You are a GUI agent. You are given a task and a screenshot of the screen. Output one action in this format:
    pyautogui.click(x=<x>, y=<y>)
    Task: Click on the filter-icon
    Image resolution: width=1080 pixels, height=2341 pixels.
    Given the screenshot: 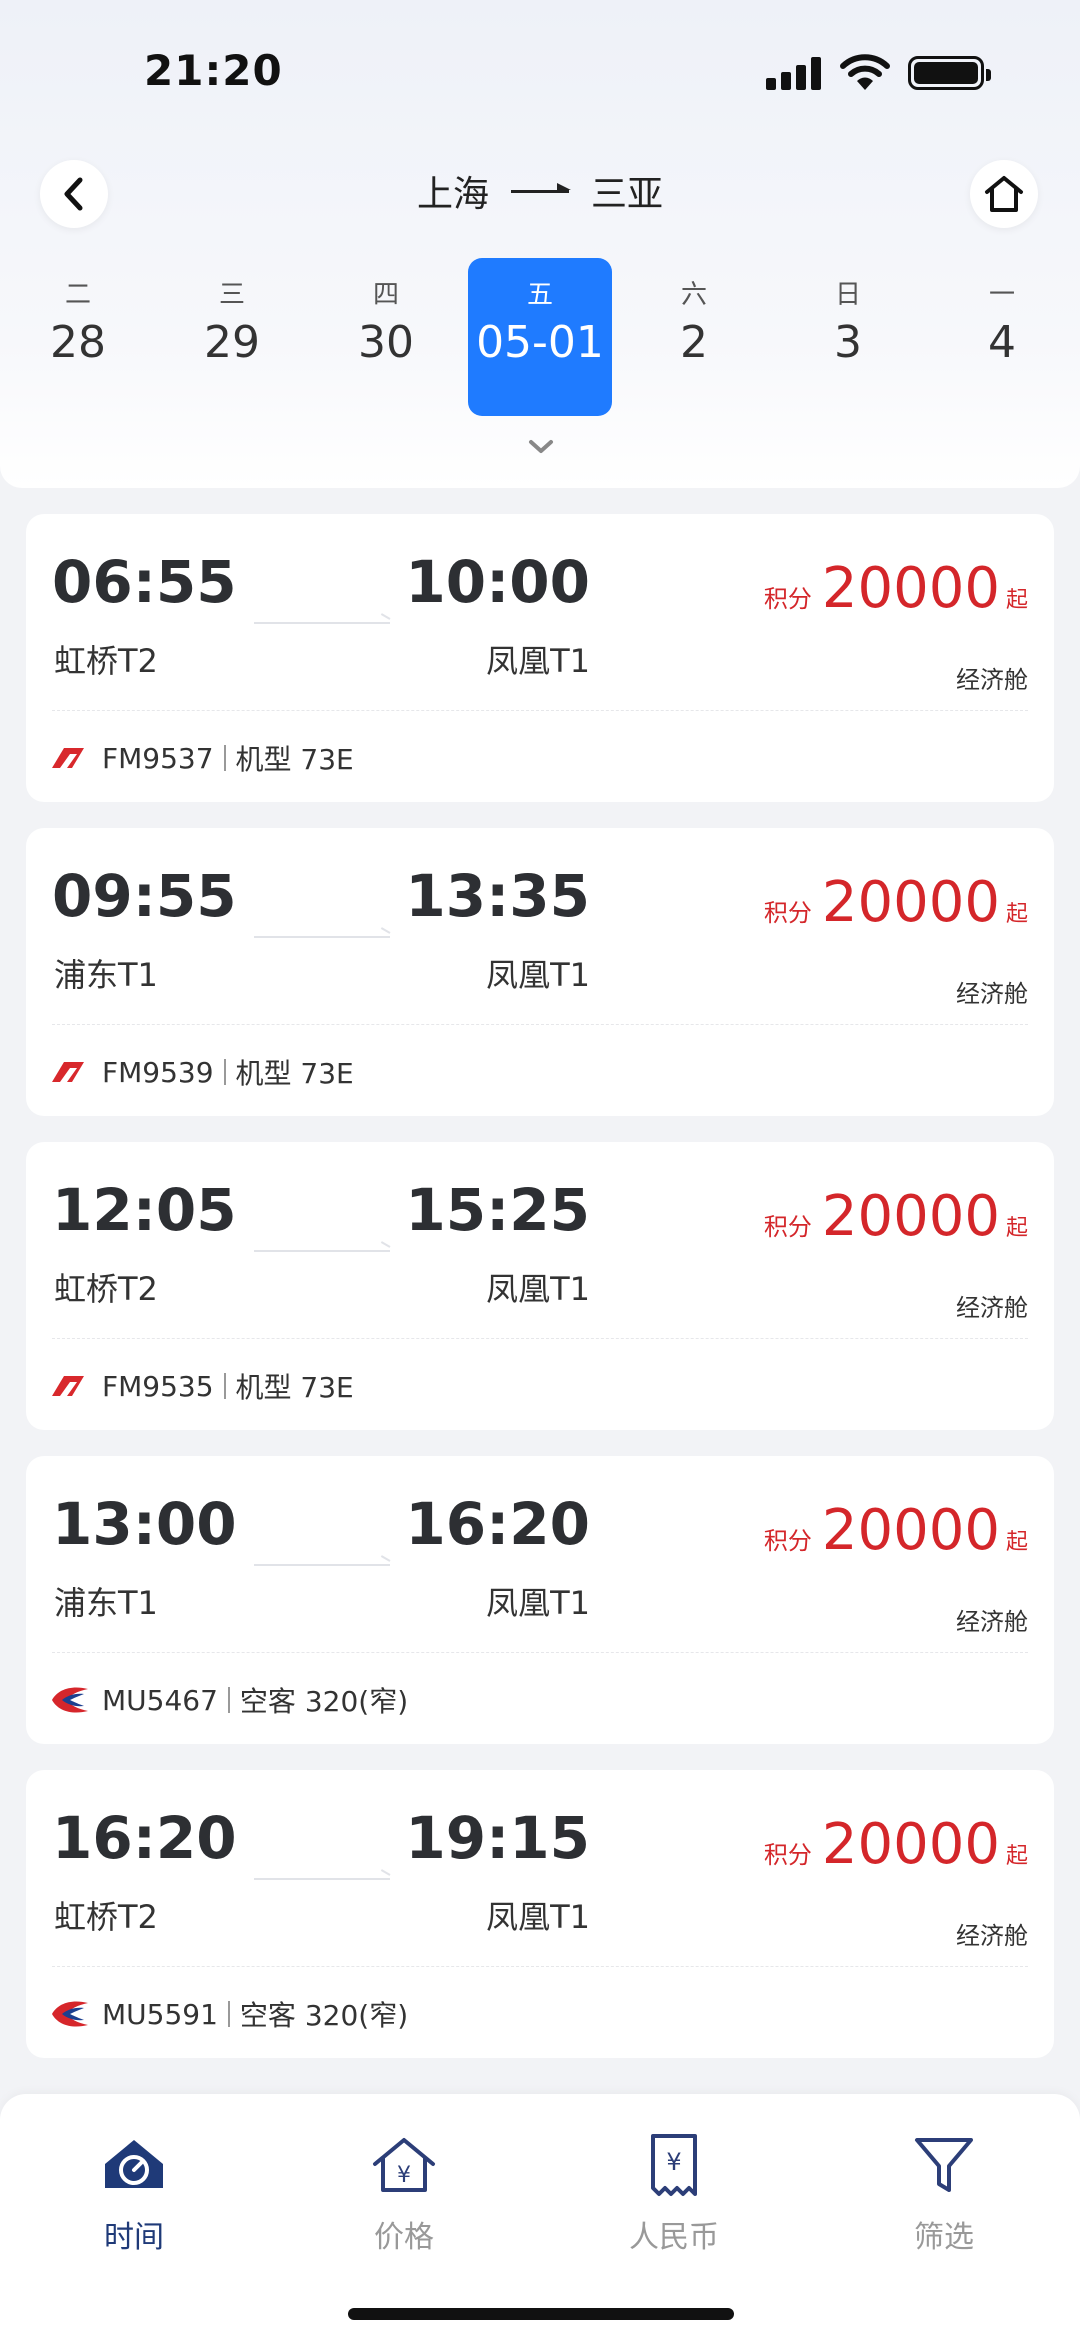 What is the action you would take?
    pyautogui.click(x=944, y=2165)
    